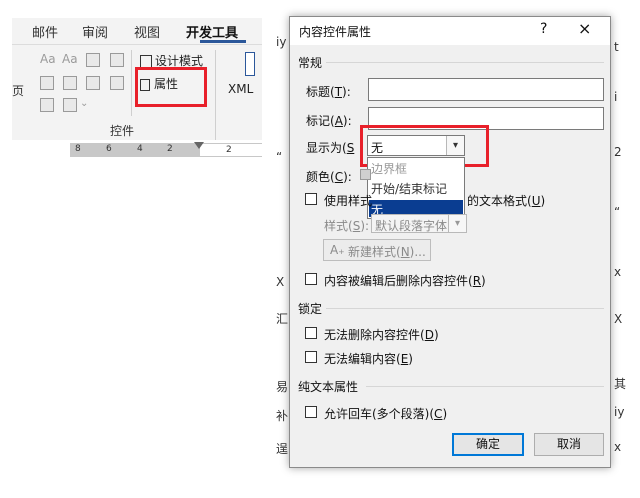  What do you see at coordinates (381, 335) in the screenshot?
I see `cannot-delete-label: 无法删除内容控件(D)` at bounding box center [381, 335].